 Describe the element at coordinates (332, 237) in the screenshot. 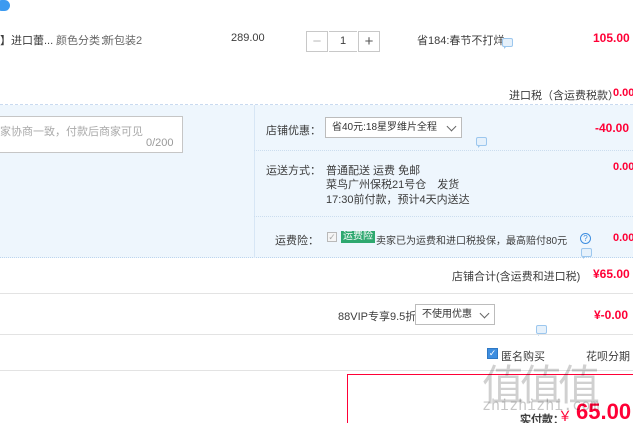

I see `freight-insurance-checkbox: ✓` at that location.